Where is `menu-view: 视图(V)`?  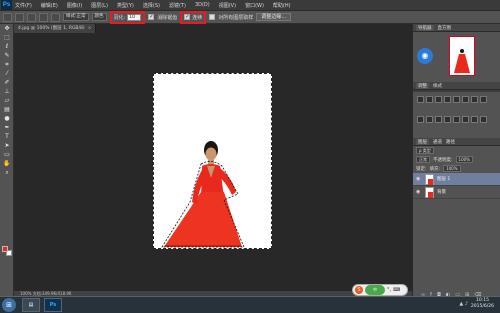
menu-view: 视图(V) is located at coordinates (227, 5).